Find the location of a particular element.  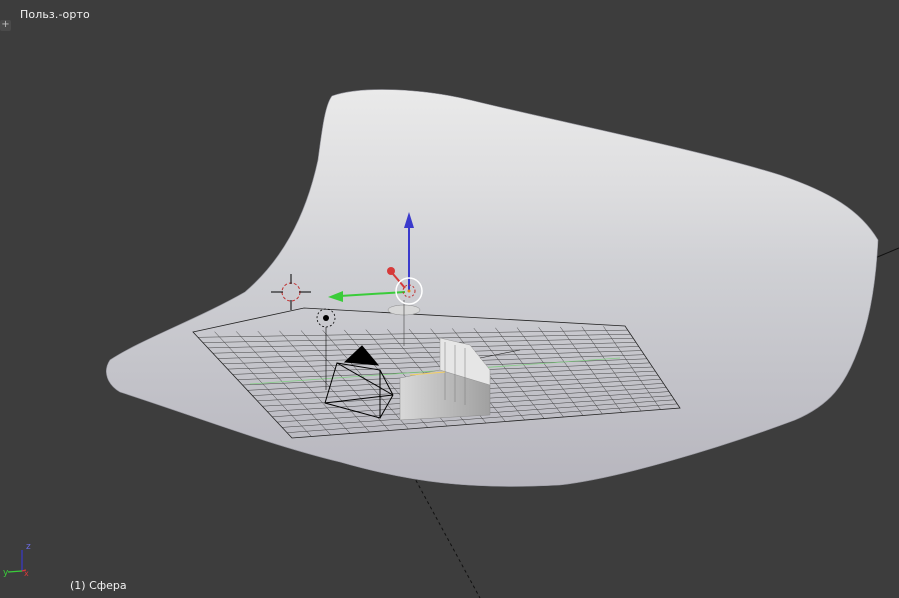

axis-orientation-widget: z y x is located at coordinates (17, 560).